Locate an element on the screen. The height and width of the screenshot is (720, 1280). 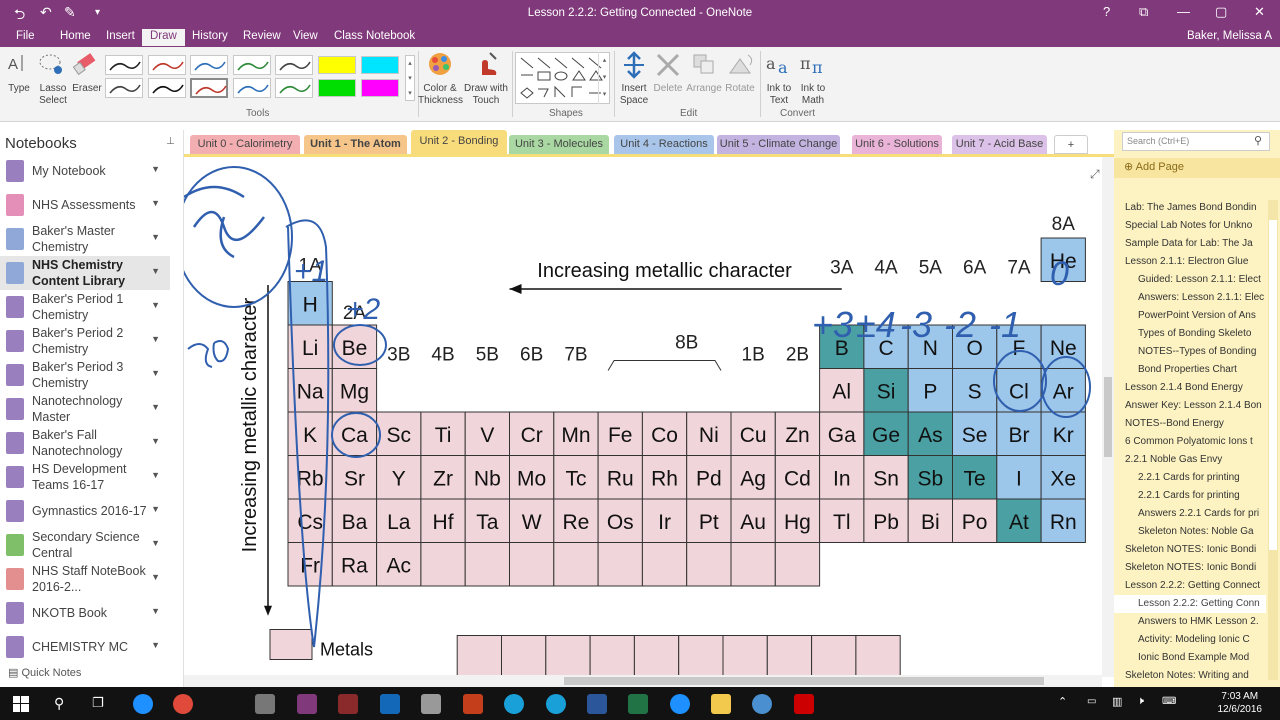
menu-review: Review is located at coordinates (262, 36).